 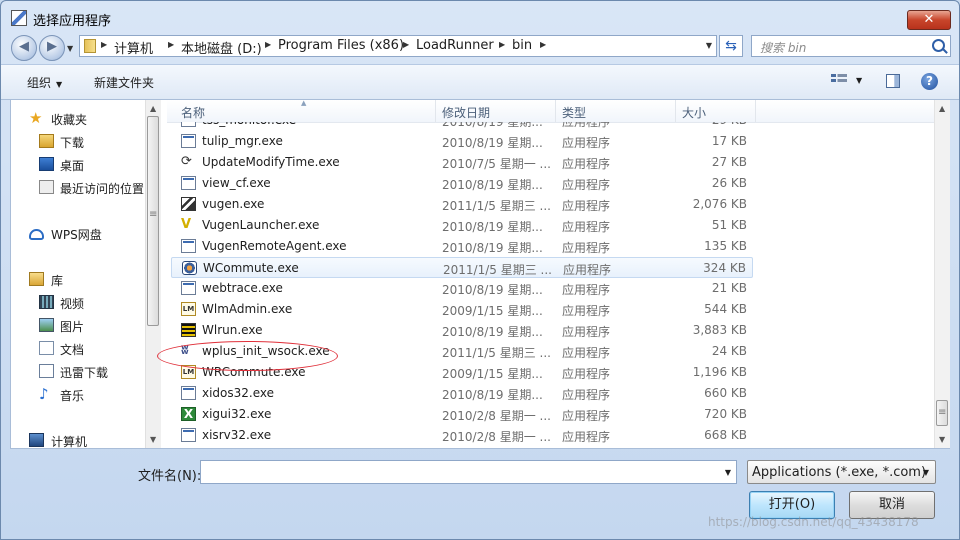 I want to click on back-button: ◀, so click(x=24, y=48).